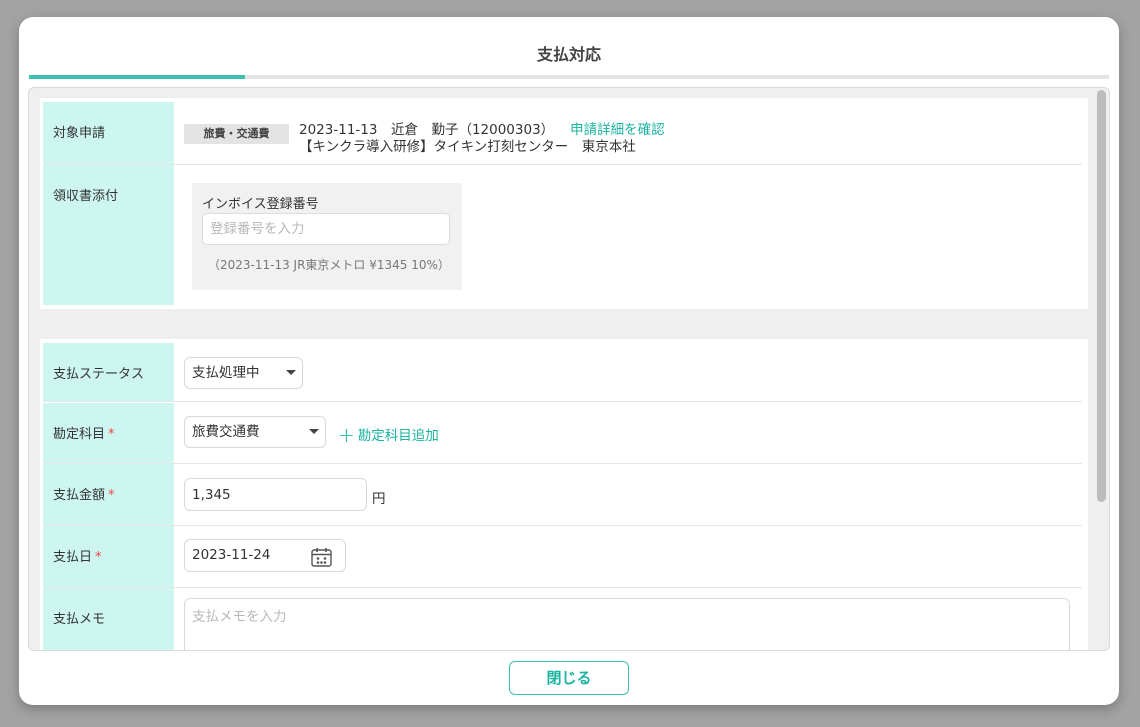 The image size is (1140, 727). Describe the element at coordinates (260, 204) in the screenshot. I see `invoice-label: インボイス登録番号` at that location.